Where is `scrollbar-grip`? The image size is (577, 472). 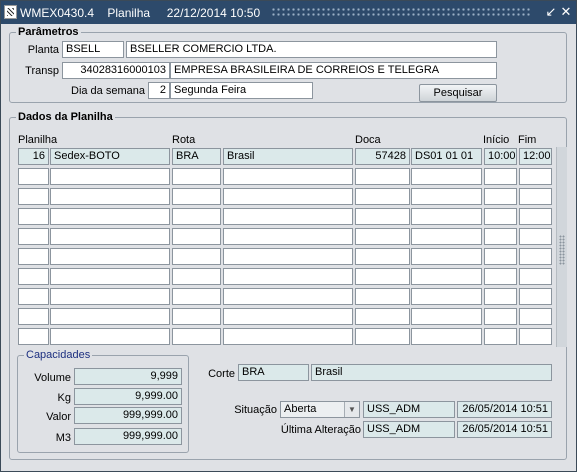
scrollbar-grip is located at coordinates (562, 250).